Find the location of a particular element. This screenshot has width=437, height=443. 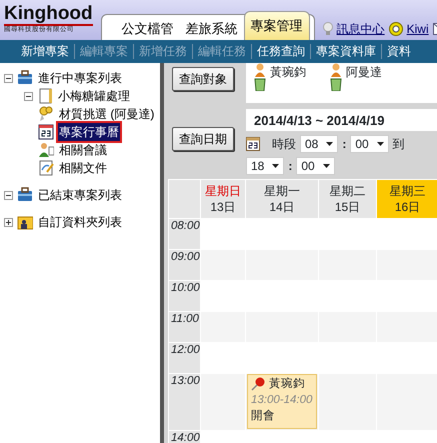

query-date-button: 查詢日期 is located at coordinates (203, 139).